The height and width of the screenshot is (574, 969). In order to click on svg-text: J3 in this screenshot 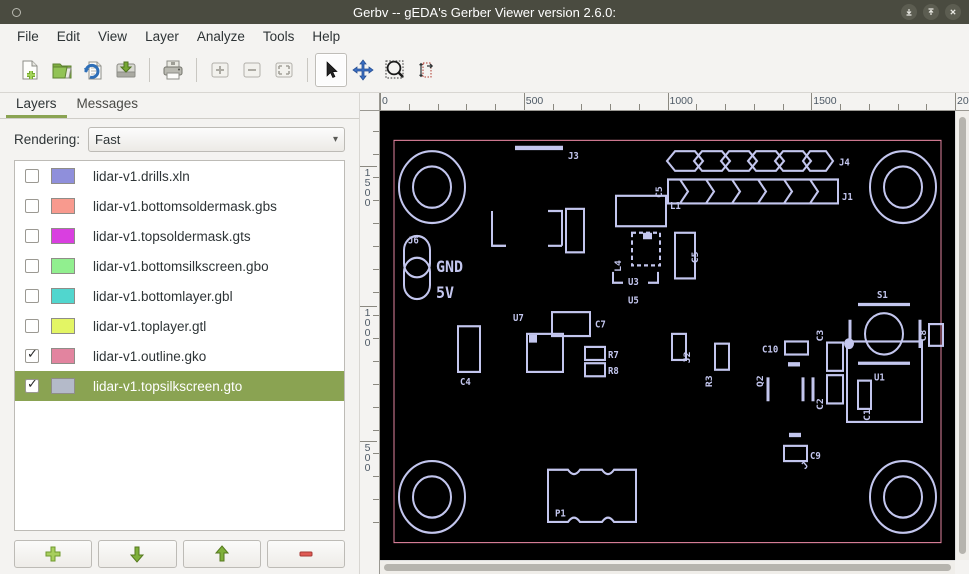, I will do `click(573, 156)`.